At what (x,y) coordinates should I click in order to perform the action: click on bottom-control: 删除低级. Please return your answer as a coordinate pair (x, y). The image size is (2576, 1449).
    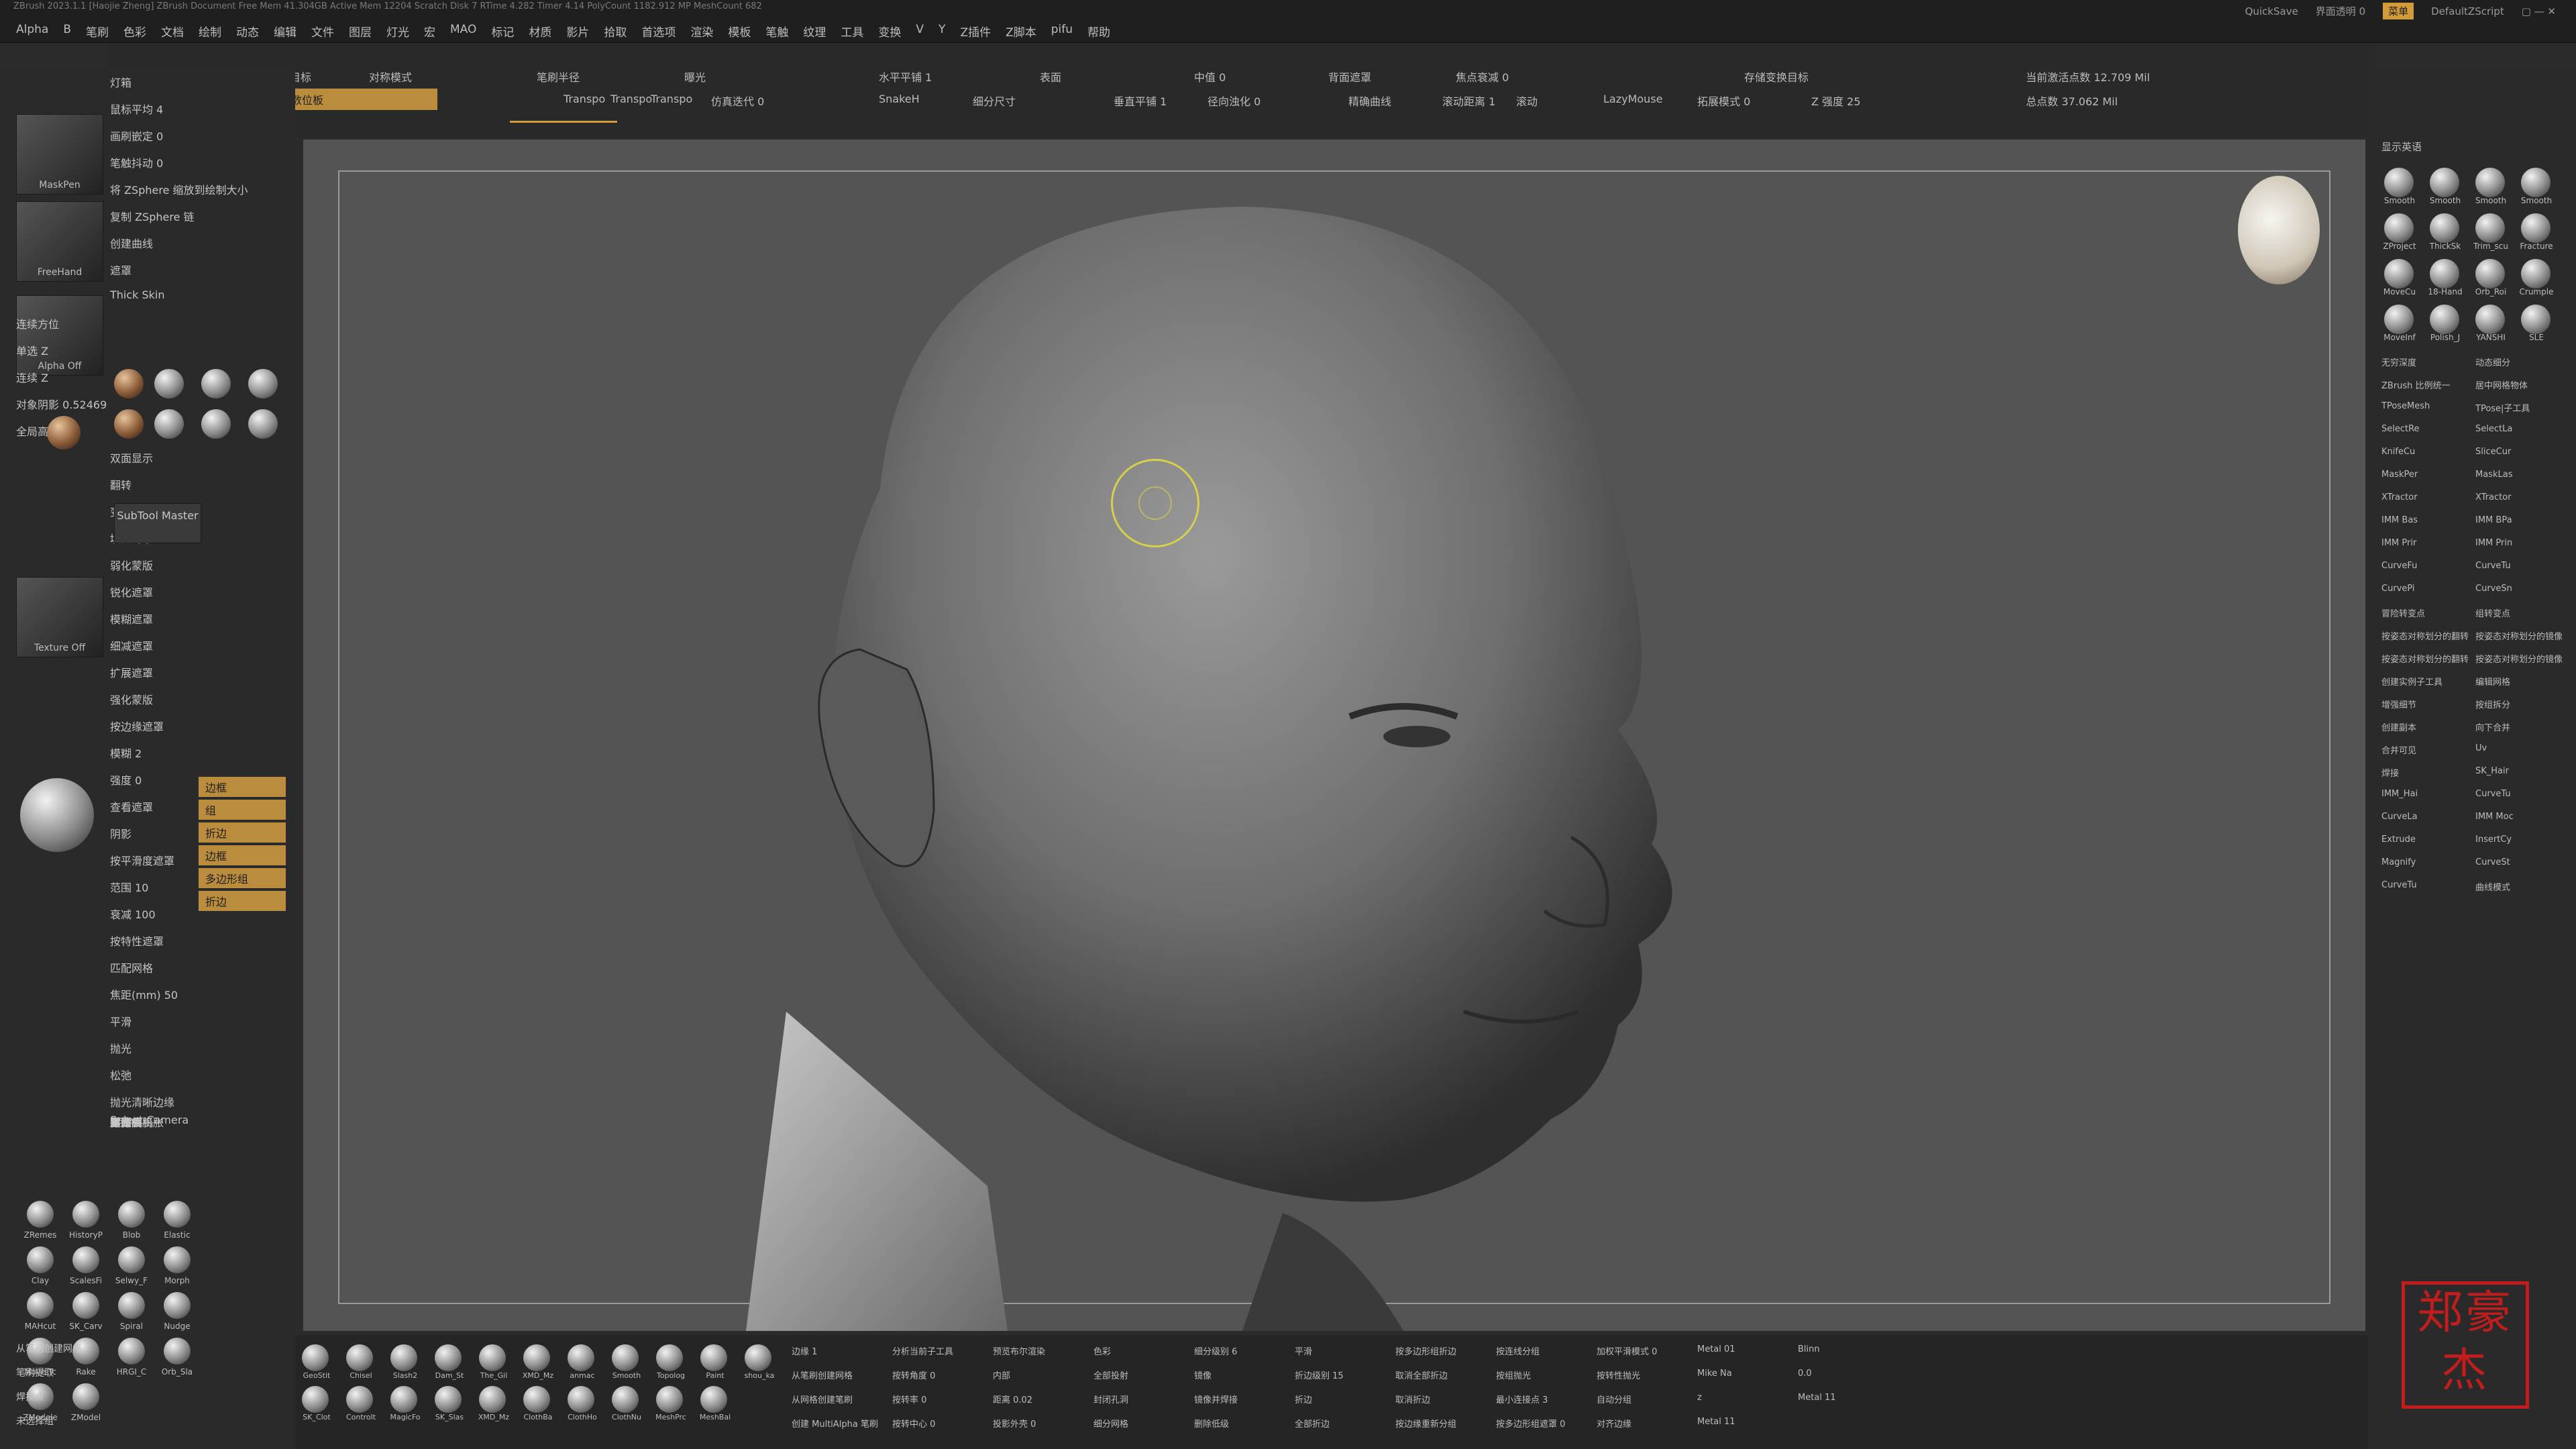
    Looking at the image, I should click on (1211, 1423).